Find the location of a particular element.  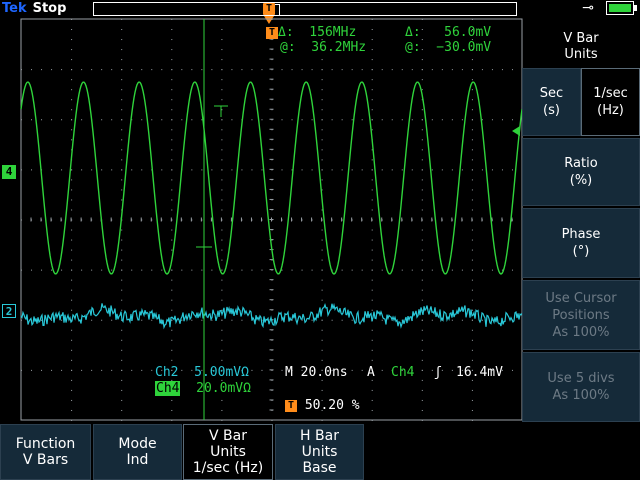

ch2-marker: 2 is located at coordinates (9, 311).